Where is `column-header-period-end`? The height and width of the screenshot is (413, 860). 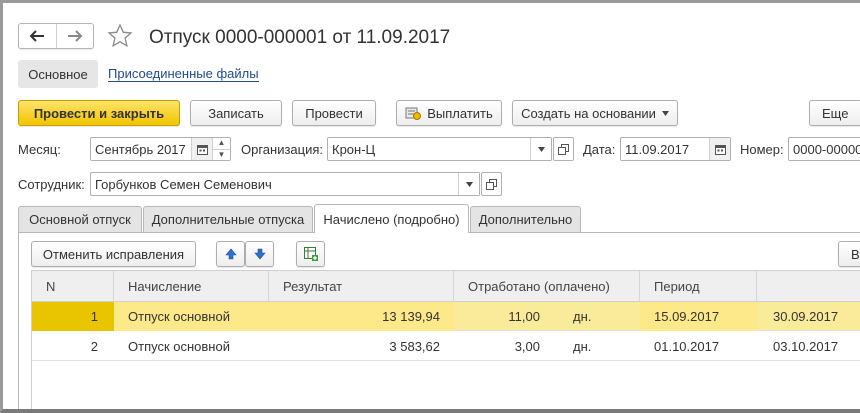
column-header-period-end is located at coordinates (808, 286).